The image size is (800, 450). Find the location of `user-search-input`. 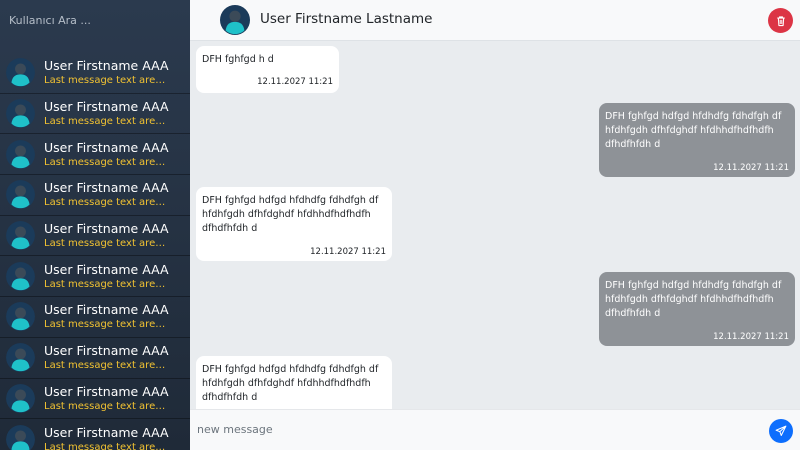

user-search-input is located at coordinates (94, 20).